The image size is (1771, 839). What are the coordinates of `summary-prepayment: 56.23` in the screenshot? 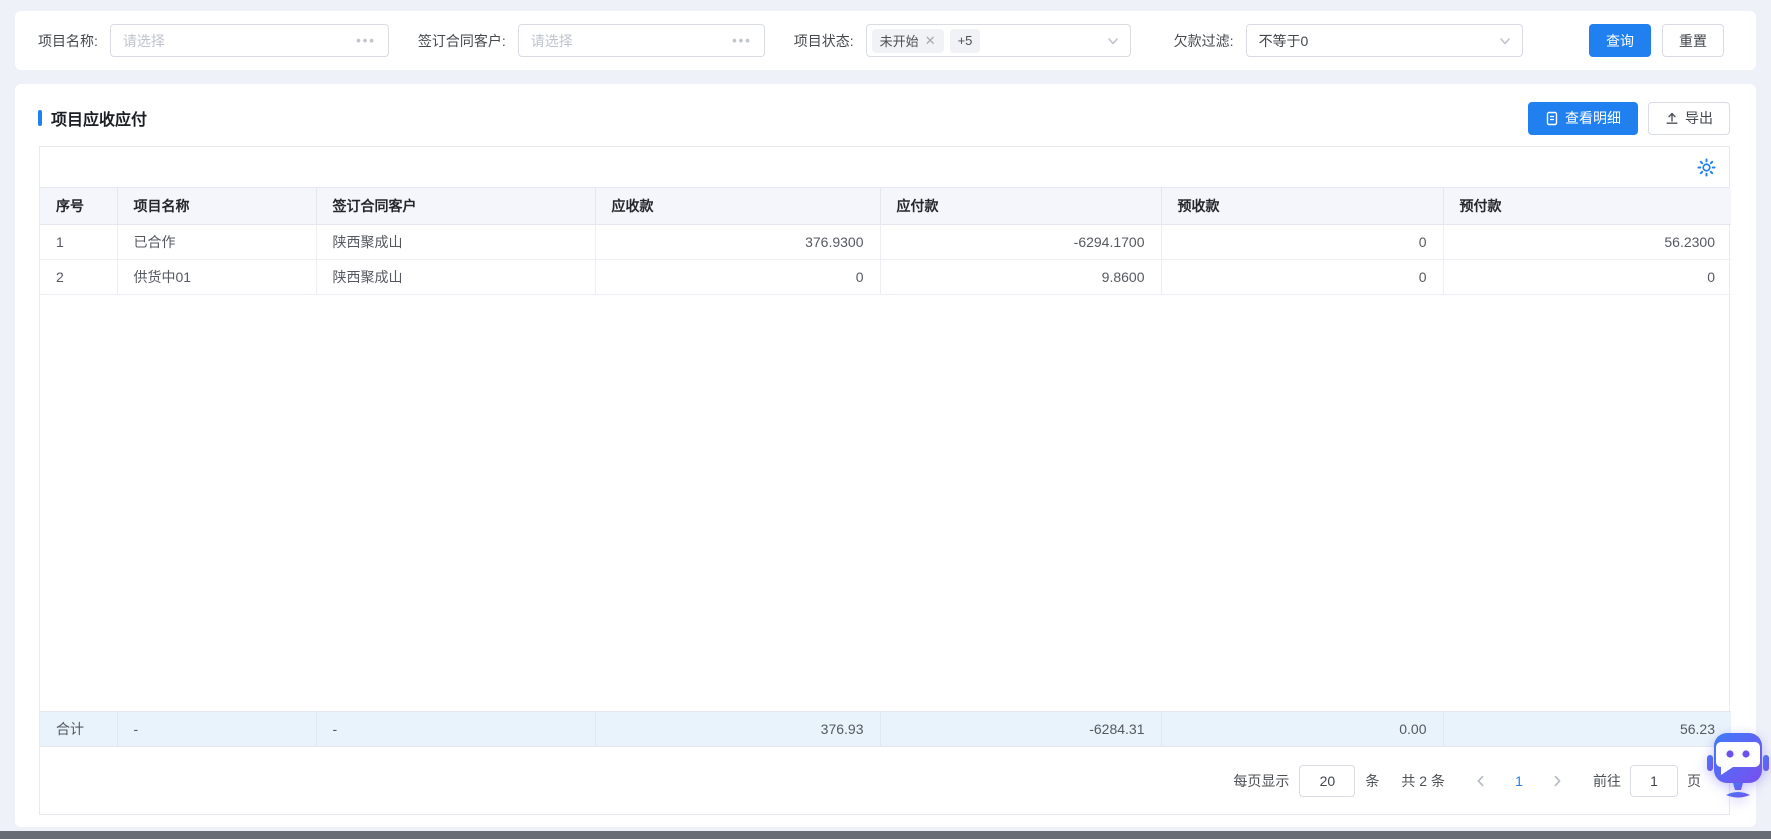 It's located at (1587, 728).